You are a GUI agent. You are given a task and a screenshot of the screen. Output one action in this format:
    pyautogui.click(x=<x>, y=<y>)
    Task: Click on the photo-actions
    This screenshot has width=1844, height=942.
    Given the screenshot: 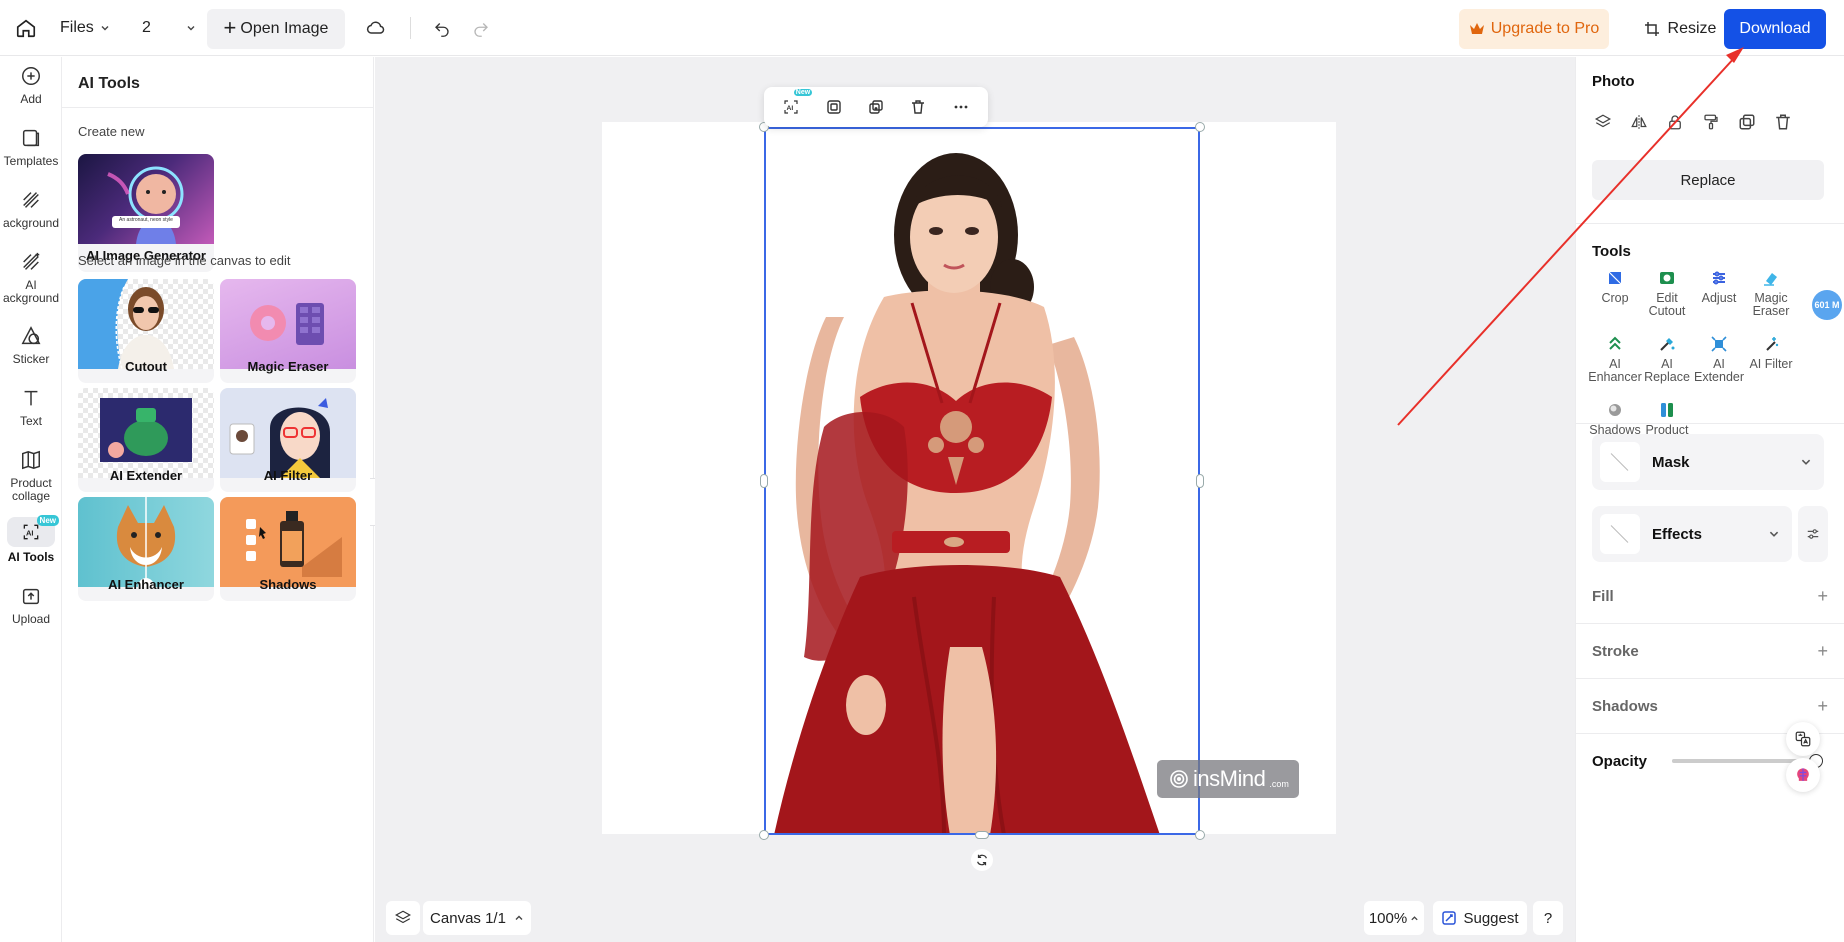 What is the action you would take?
    pyautogui.click(x=1693, y=122)
    